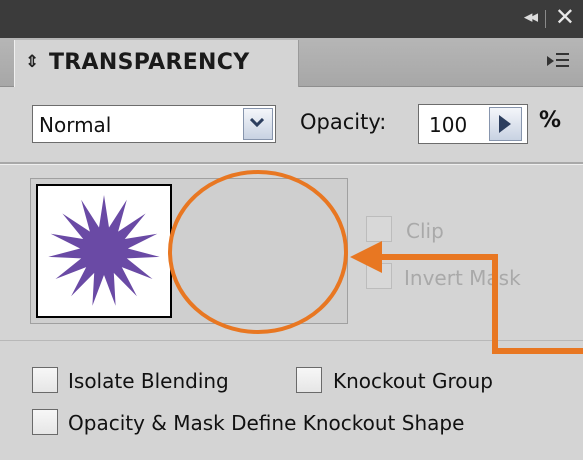 This screenshot has width=583, height=460. Describe the element at coordinates (379, 229) in the screenshot. I see `clip-checkbox` at that location.